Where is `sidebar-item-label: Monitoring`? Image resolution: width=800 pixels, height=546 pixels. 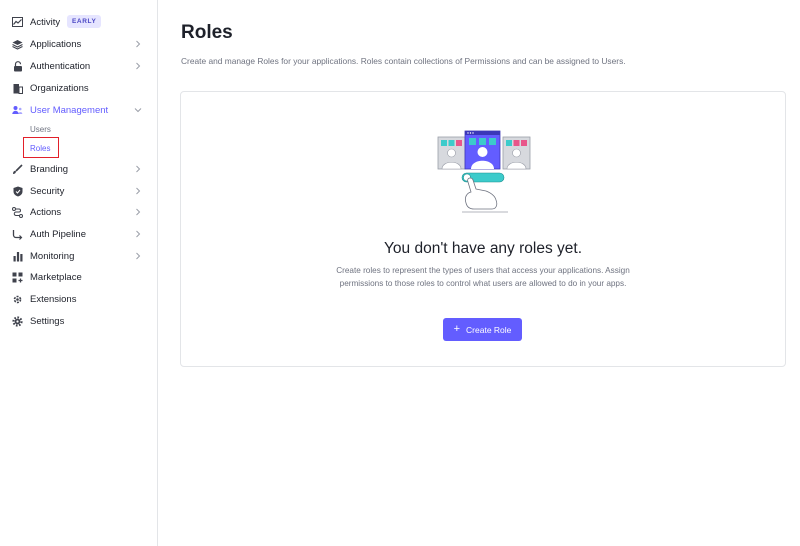
sidebar-item-label: Monitoring is located at coordinates (52, 256).